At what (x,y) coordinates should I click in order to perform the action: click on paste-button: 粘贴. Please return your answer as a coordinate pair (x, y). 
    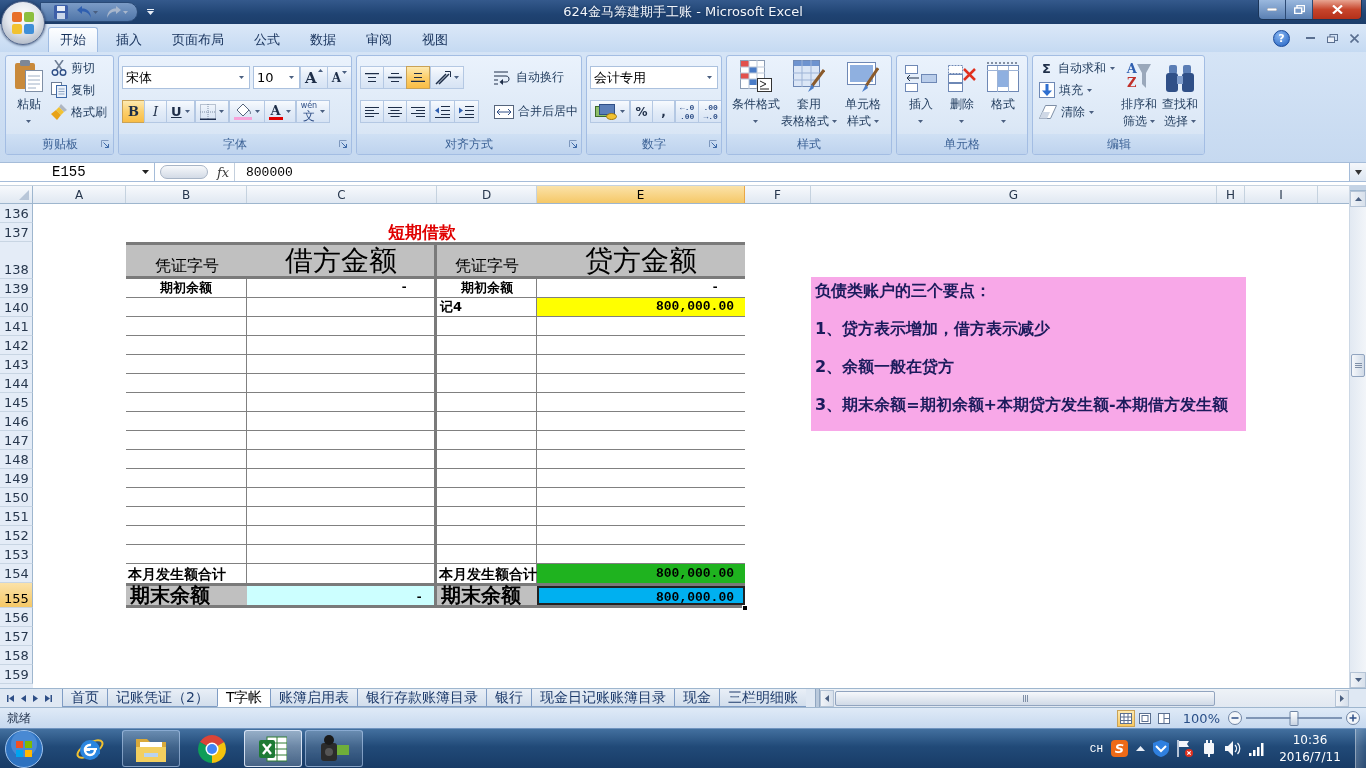
    Looking at the image, I should click on (28, 96).